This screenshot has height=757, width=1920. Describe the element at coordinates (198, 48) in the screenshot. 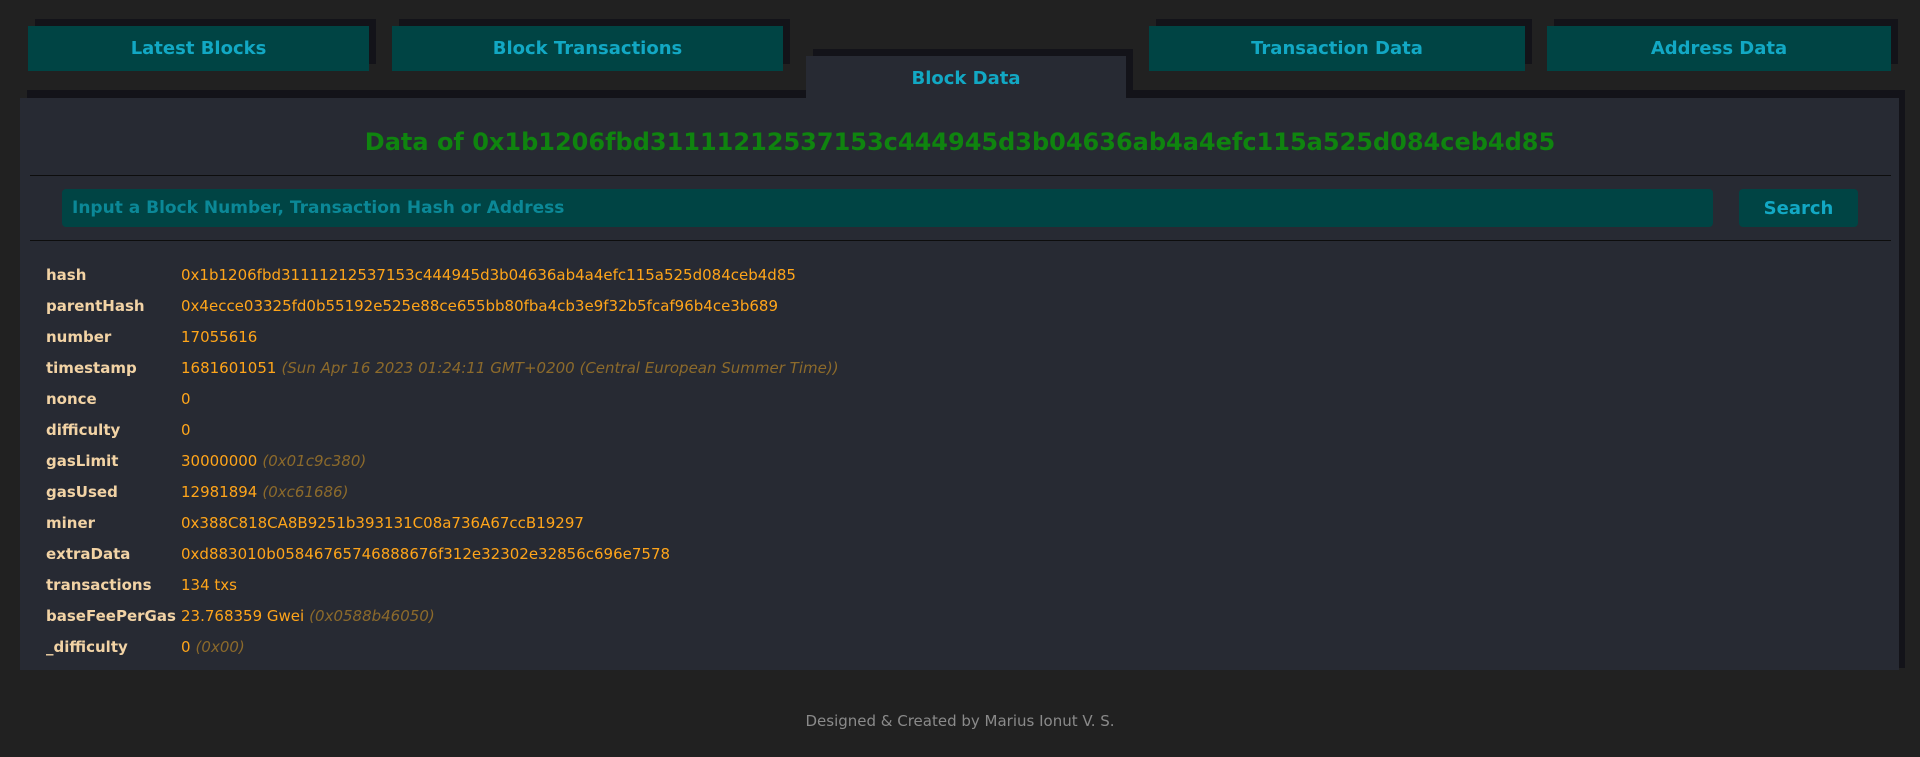

I see `tab-latest-blocks: Latest Blocks` at that location.